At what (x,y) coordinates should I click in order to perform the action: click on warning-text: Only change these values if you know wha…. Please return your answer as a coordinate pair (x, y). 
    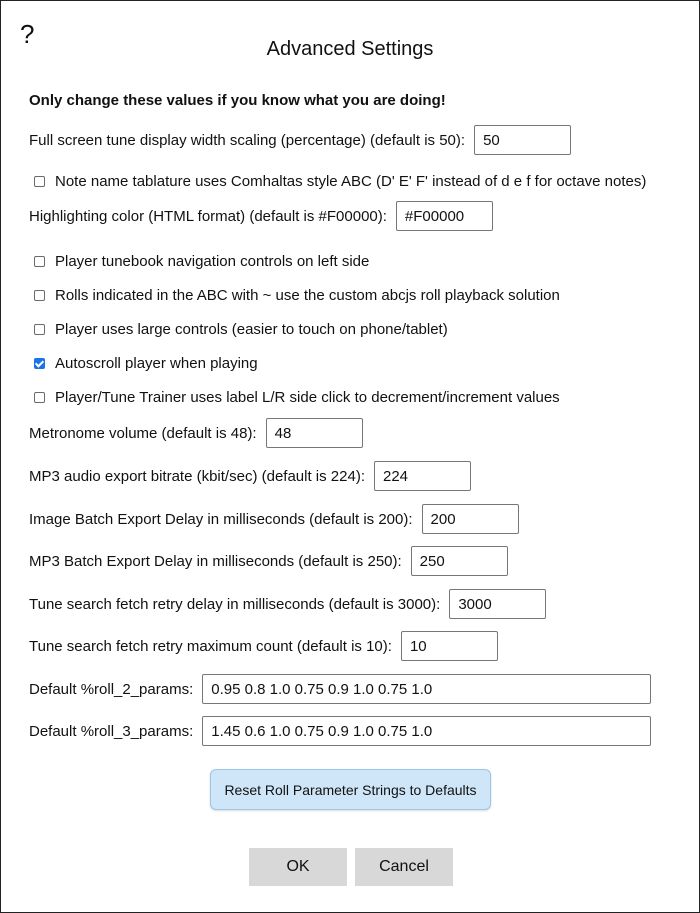
    Looking at the image, I should click on (237, 100).